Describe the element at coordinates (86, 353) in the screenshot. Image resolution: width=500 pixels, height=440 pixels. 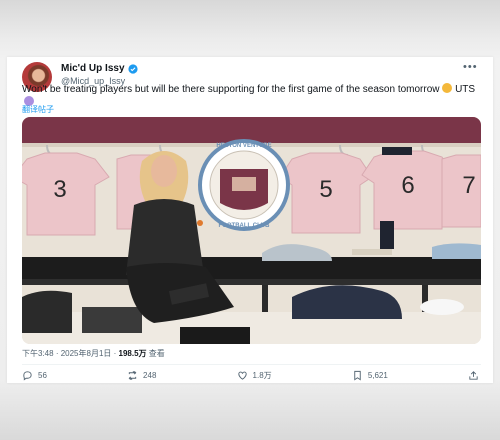
I see `tweet-date: 2025年8月1日` at that location.